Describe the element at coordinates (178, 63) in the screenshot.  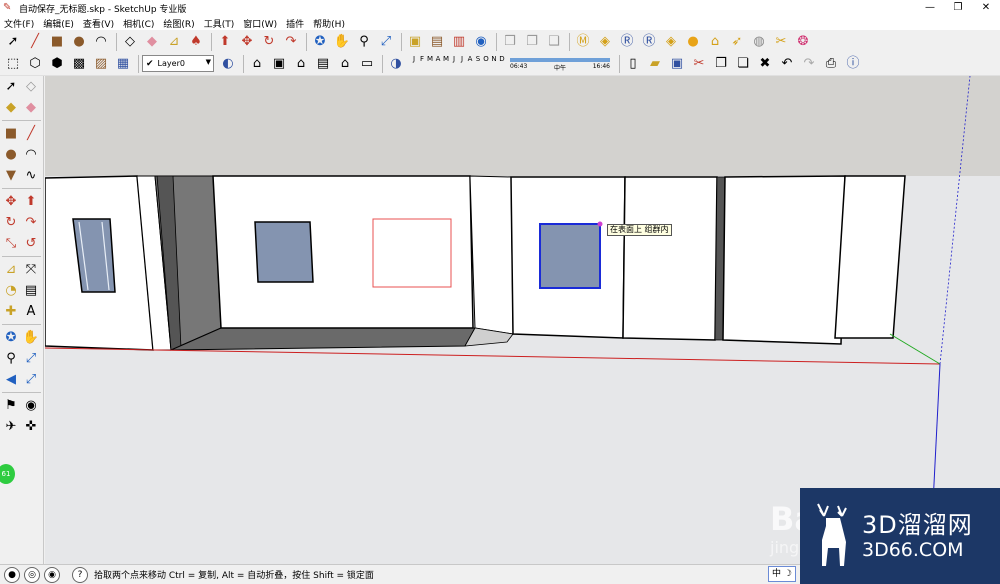
I see `layer-dropdown: ✔ Layer0 ▼` at that location.